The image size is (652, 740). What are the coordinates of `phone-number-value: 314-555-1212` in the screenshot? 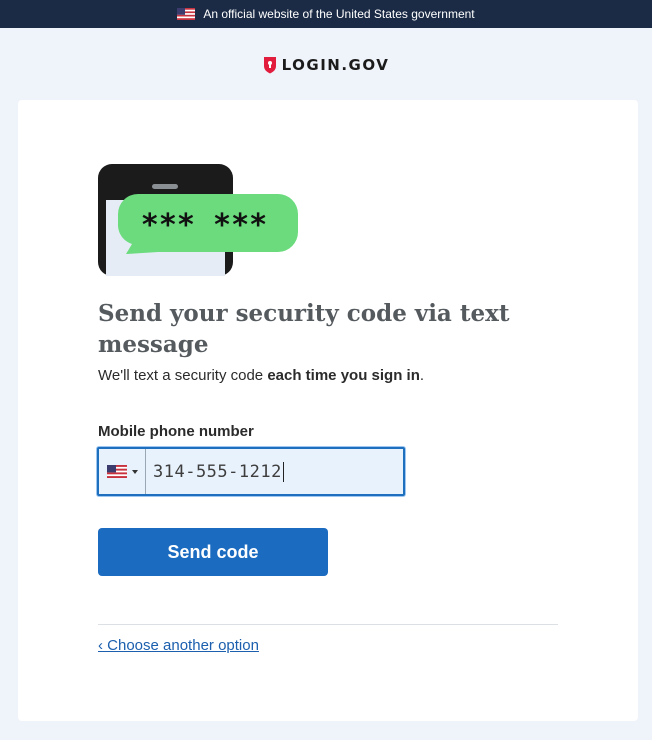 It's located at (217, 471).